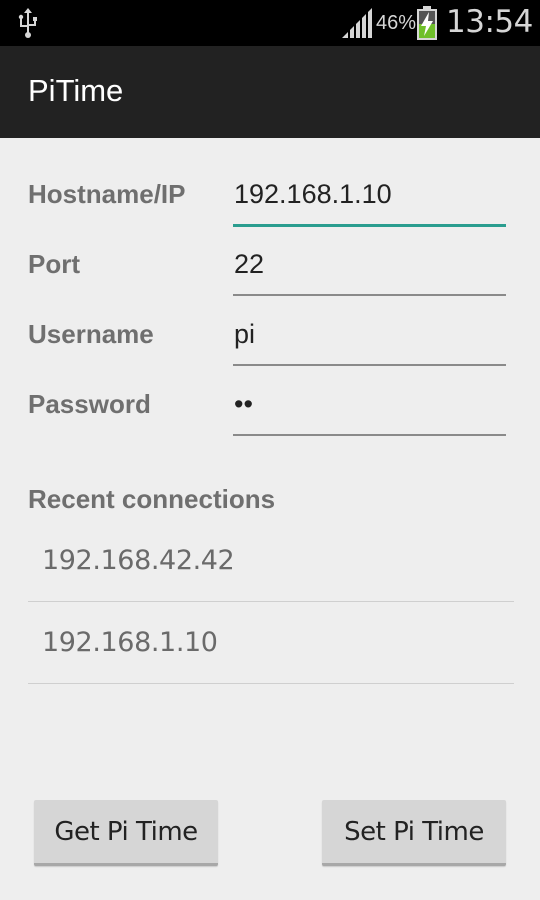 The width and height of the screenshot is (540, 900). Describe the element at coordinates (271, 561) in the screenshot. I see `recent-connection-item: 192.168.42.42` at that location.